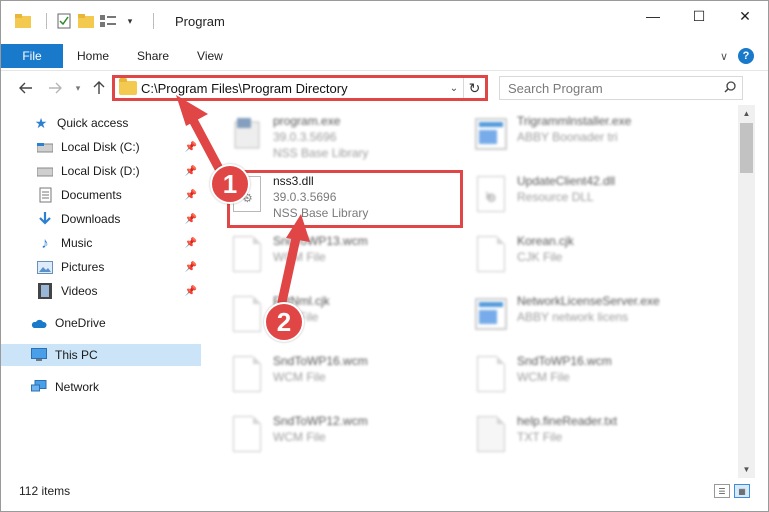 The width and height of the screenshot is (769, 512). Describe the element at coordinates (45, 243) in the screenshot. I see `music-icon: ♪` at that location.